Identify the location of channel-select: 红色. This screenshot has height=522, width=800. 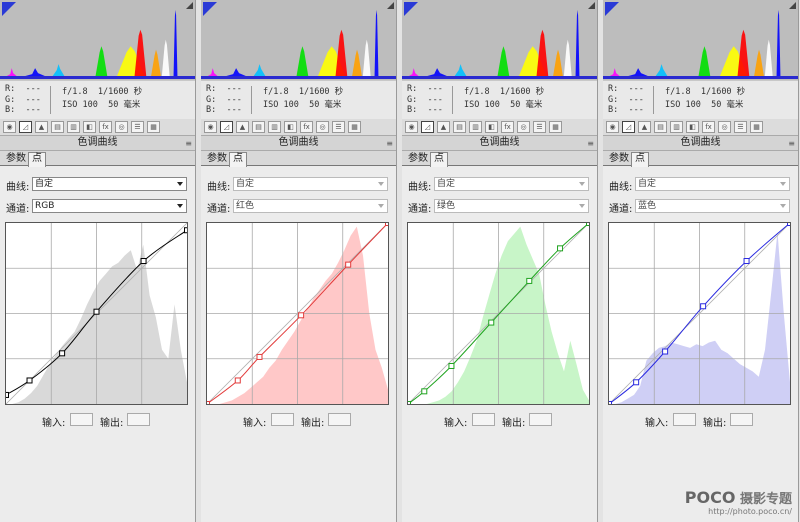
(310, 206).